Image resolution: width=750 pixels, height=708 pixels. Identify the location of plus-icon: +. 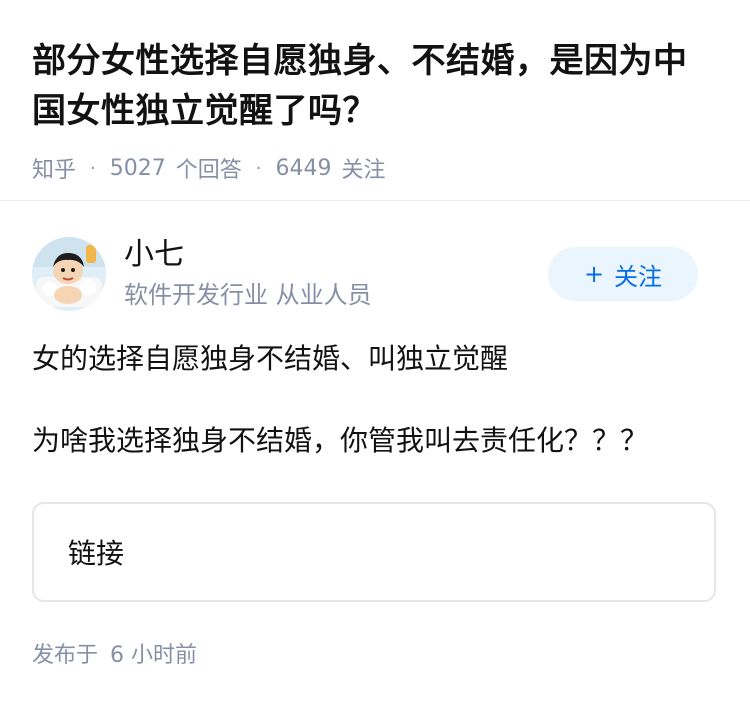
(594, 274).